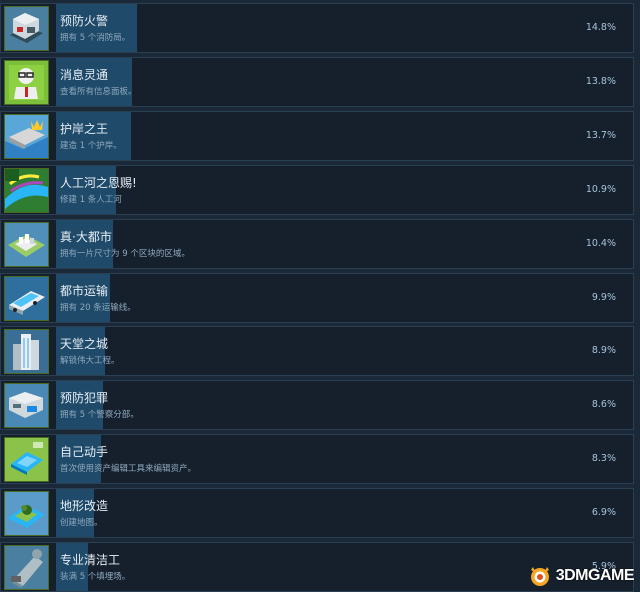 The width and height of the screenshot is (640, 592). I want to click on achievement-row: 地形改造创建地图。 6.9%, so click(317, 513).